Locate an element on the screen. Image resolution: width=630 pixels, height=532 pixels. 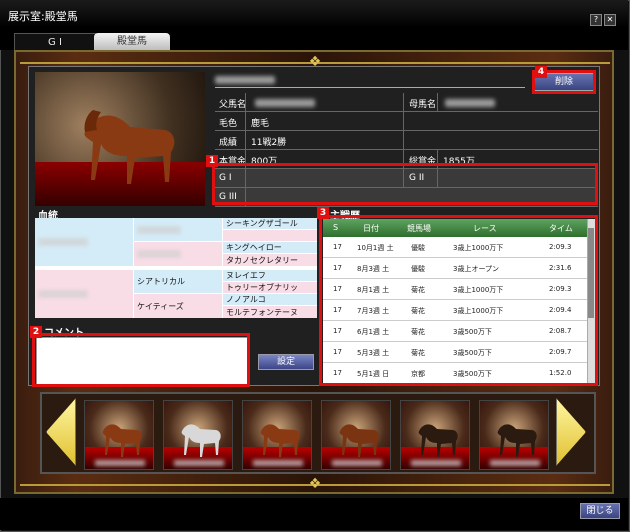
profile-row-coat: 毛色 鹿毛 is located at coordinates (406, 121).